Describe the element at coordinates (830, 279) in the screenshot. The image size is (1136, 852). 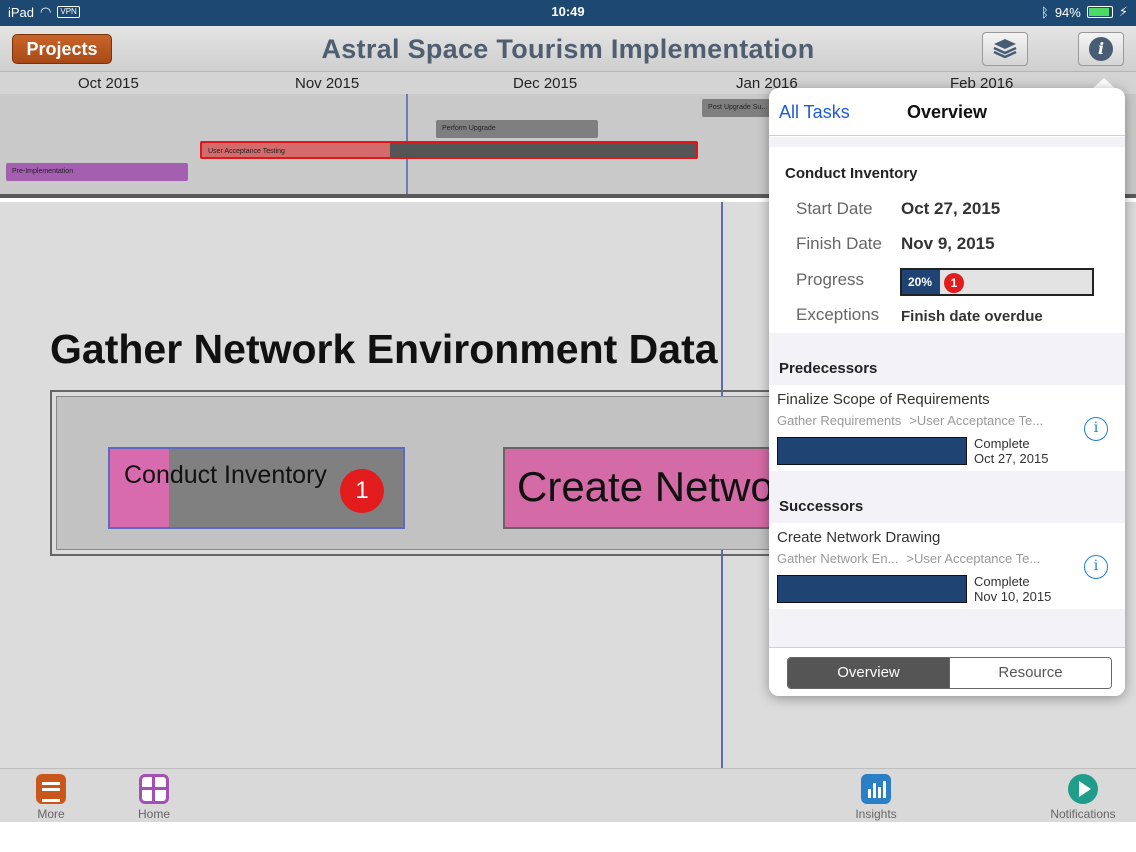
I see `progress-label: Progress` at that location.